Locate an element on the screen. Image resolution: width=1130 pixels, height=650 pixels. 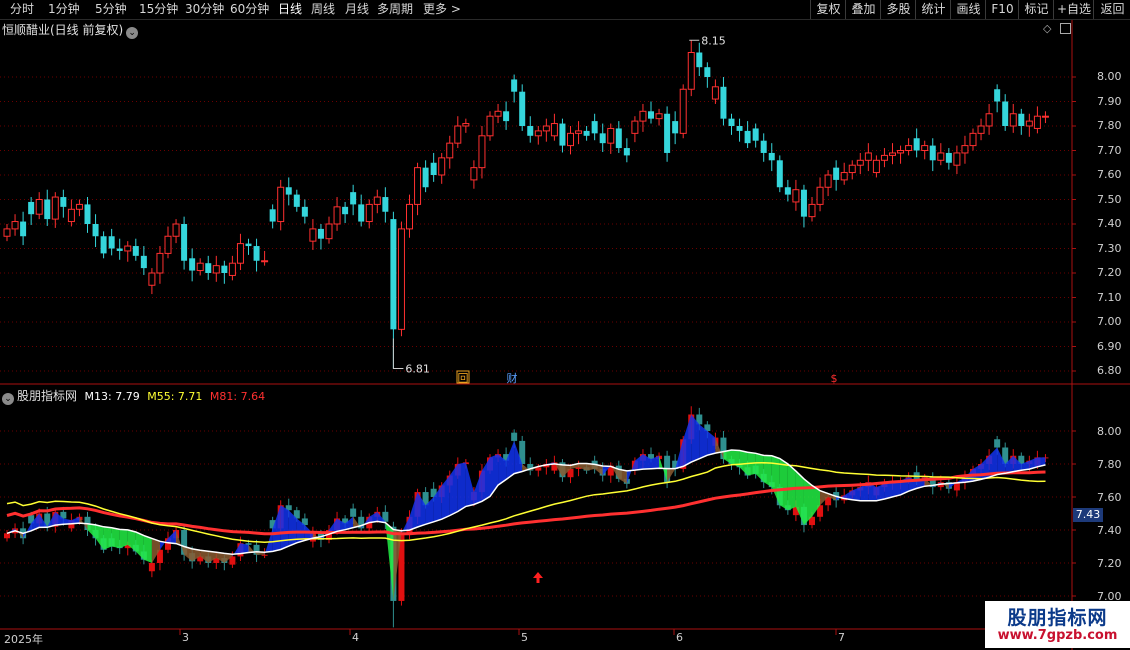
y-tick: 7.20 is located at coordinates (1109, 272).